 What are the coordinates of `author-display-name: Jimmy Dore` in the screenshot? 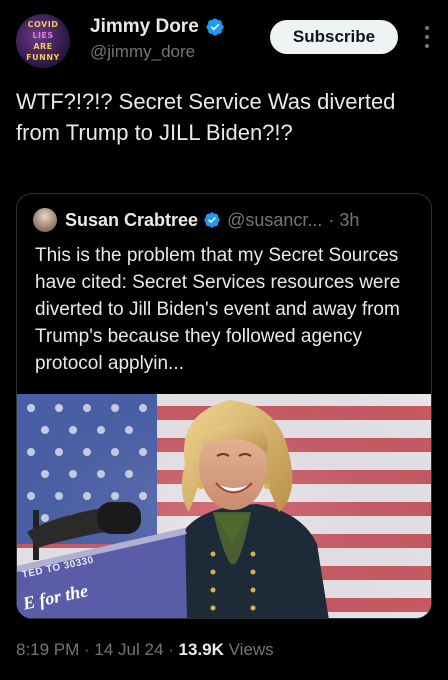 It's located at (144, 26).